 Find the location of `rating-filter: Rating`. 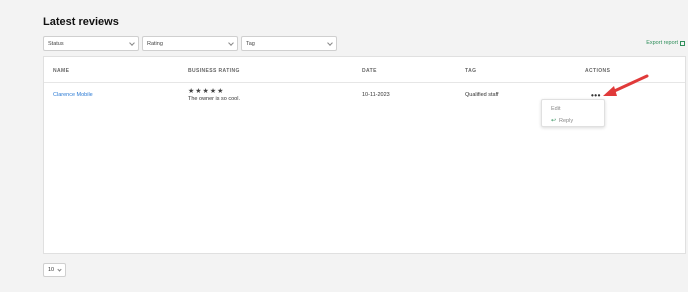

rating-filter: Rating is located at coordinates (190, 43).